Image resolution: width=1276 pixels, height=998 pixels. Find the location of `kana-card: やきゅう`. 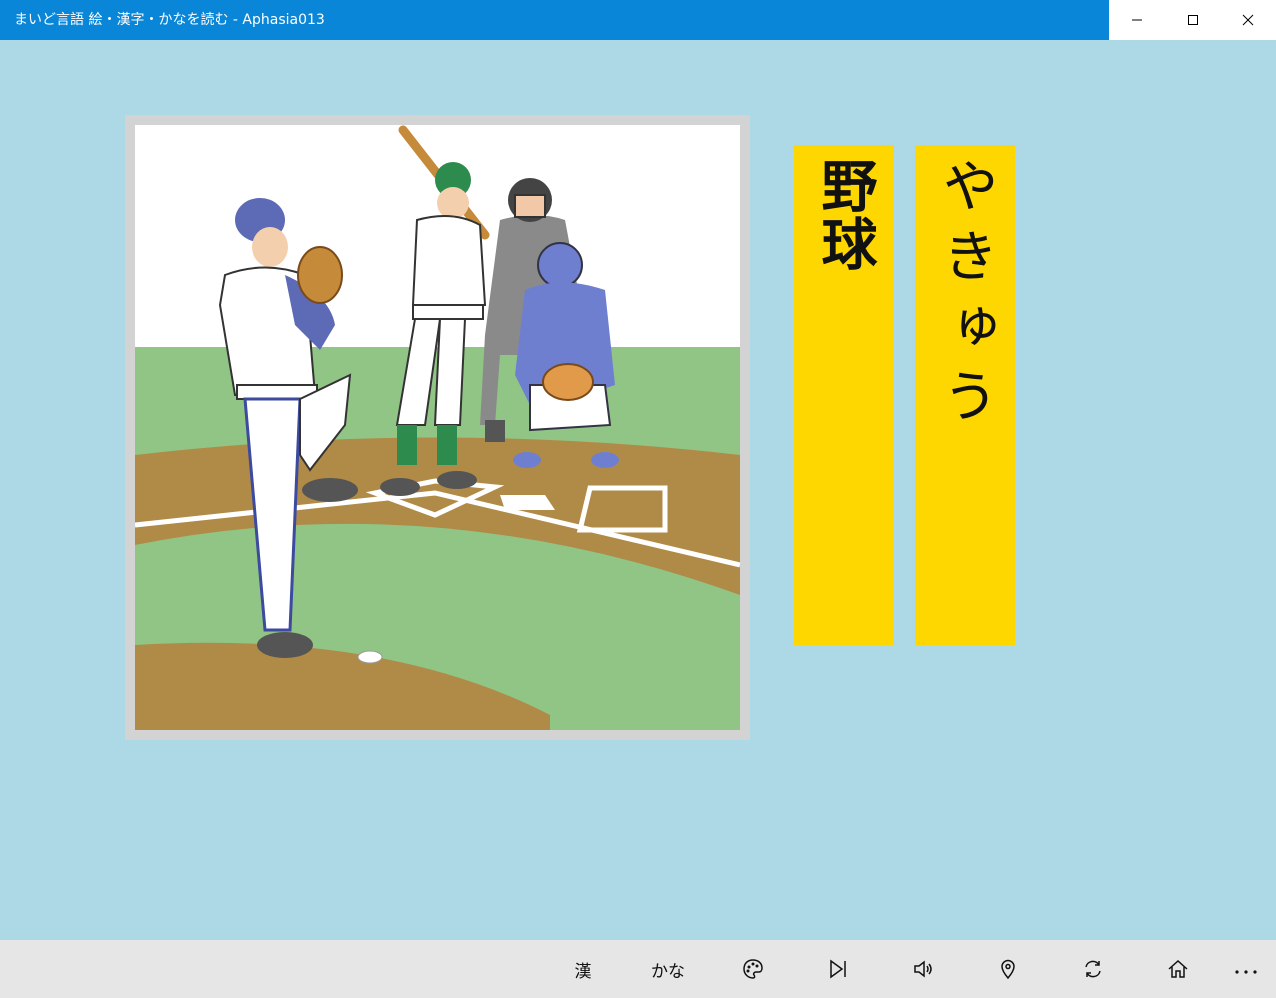

kana-card: やきゅう is located at coordinates (965, 395).